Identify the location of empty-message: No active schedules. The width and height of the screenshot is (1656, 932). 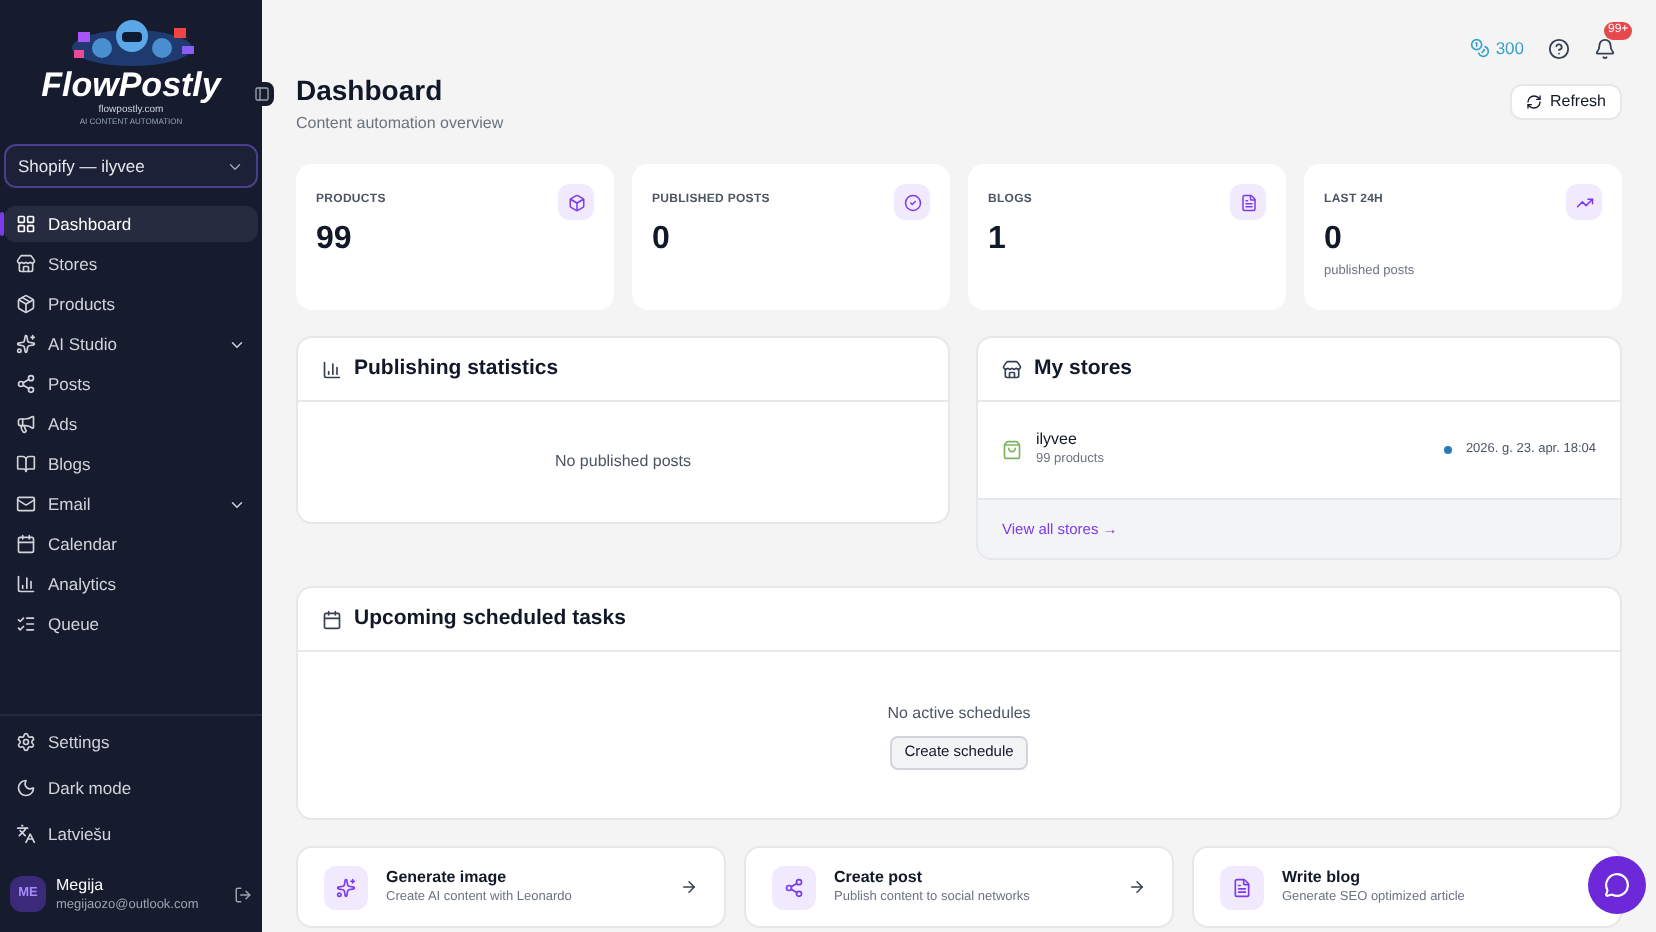
(959, 713).